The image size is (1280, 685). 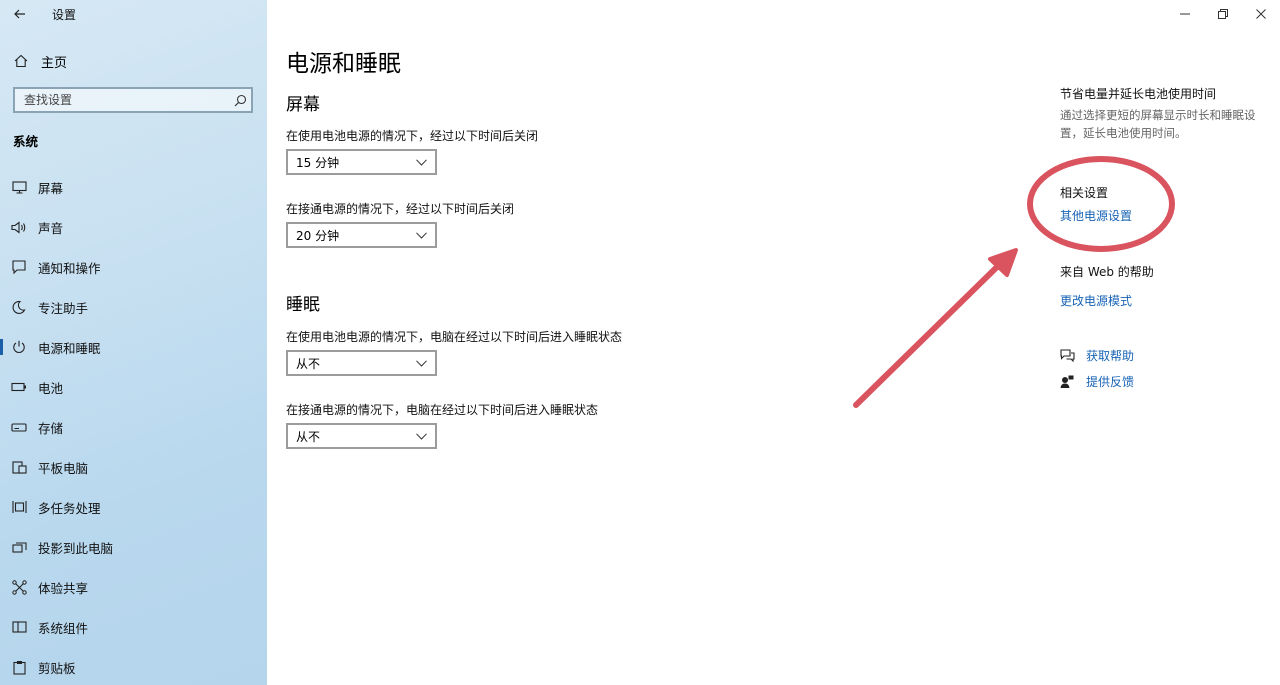 What do you see at coordinates (63, 588) in the screenshot?
I see `sidebar-item-label: 体验共享` at bounding box center [63, 588].